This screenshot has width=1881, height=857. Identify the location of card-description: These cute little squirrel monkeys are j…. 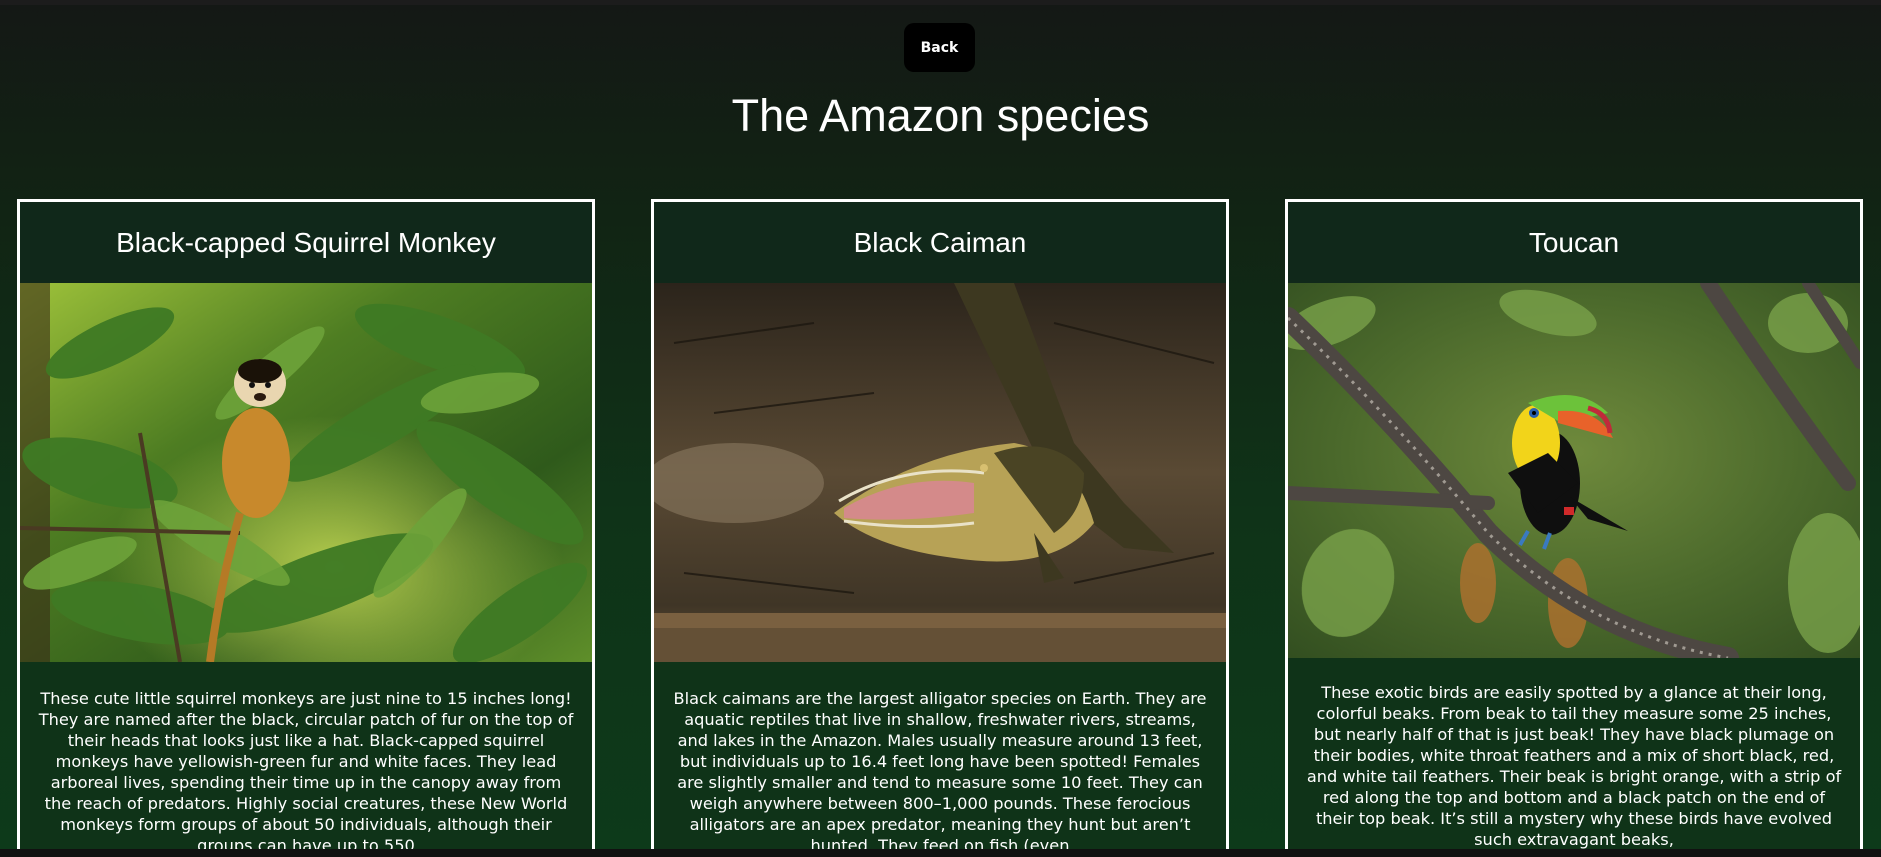
(306, 772).